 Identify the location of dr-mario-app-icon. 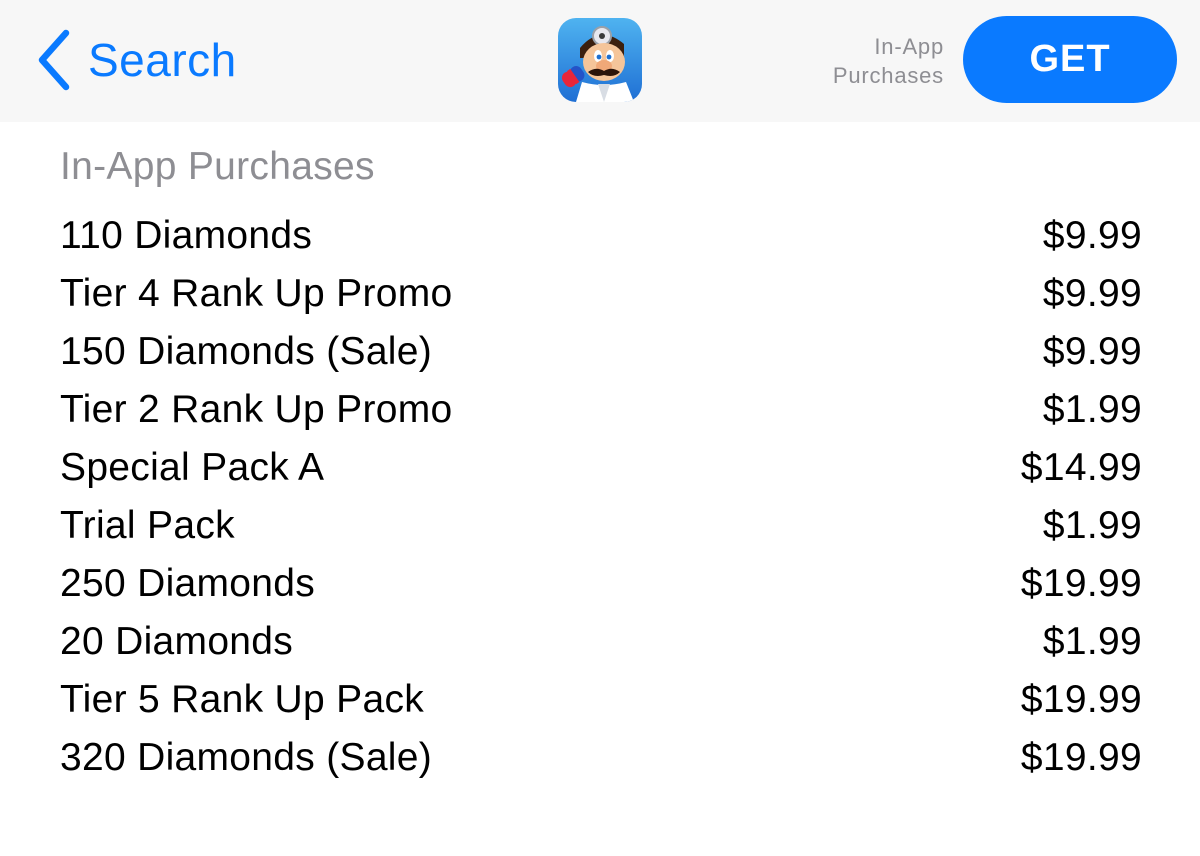
(600, 60).